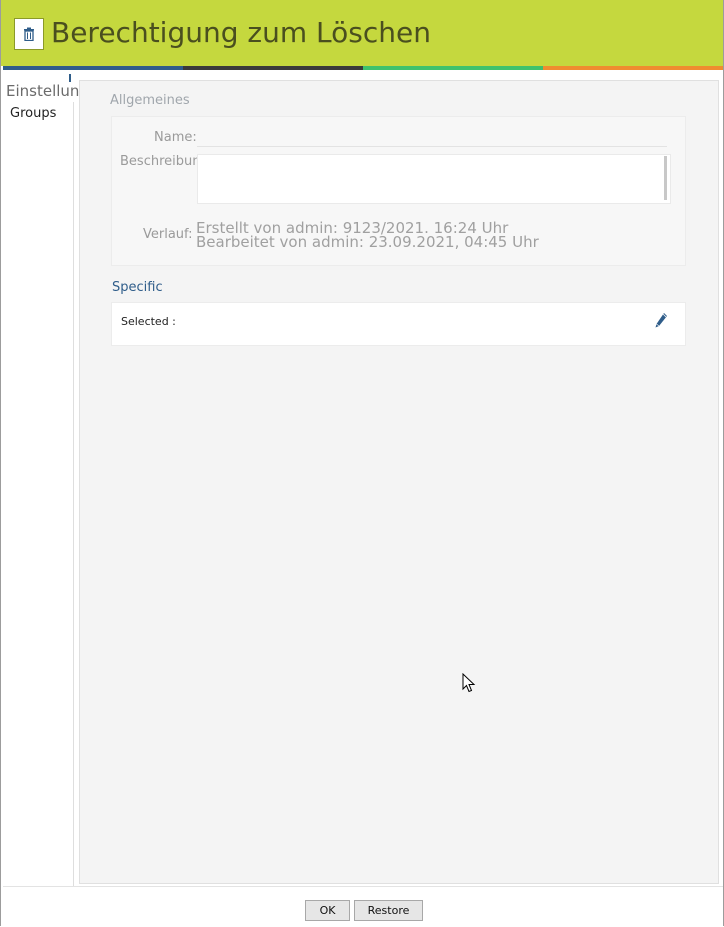 This screenshot has height=927, width=724. I want to click on section-title-specific: Specific, so click(137, 287).